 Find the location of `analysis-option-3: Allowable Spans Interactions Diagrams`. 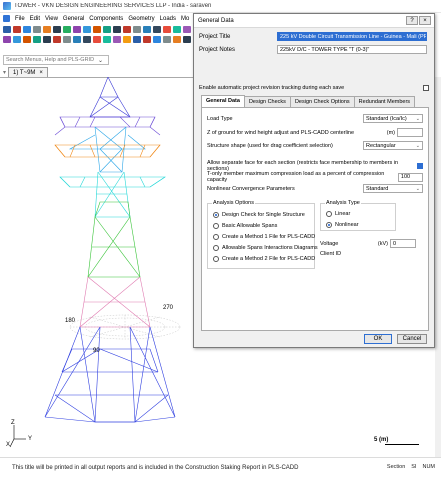

analysis-option-3: Allowable Spans Interactions Diagrams is located at coordinates (265, 248).